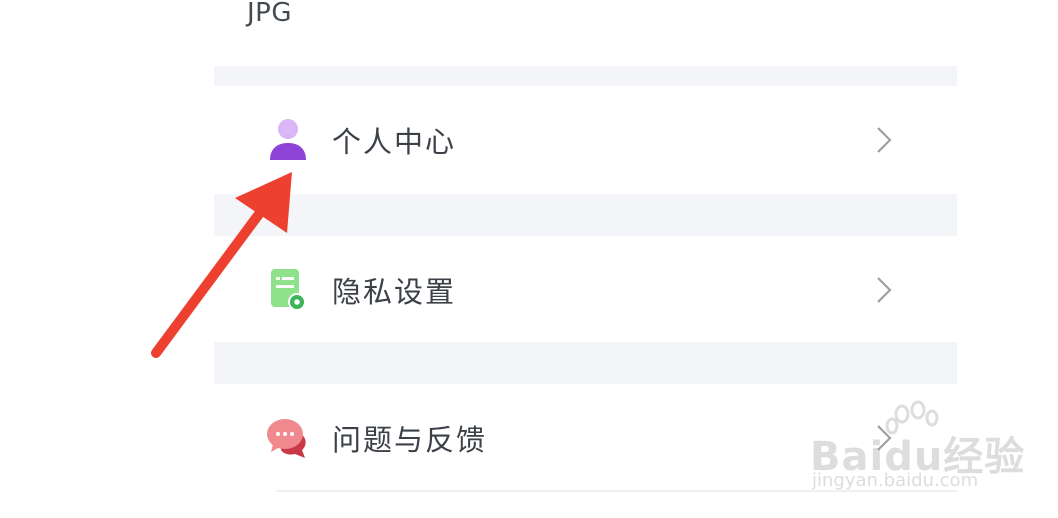  What do you see at coordinates (394, 142) in the screenshot?
I see `menu-item-label: 个人中心` at bounding box center [394, 142].